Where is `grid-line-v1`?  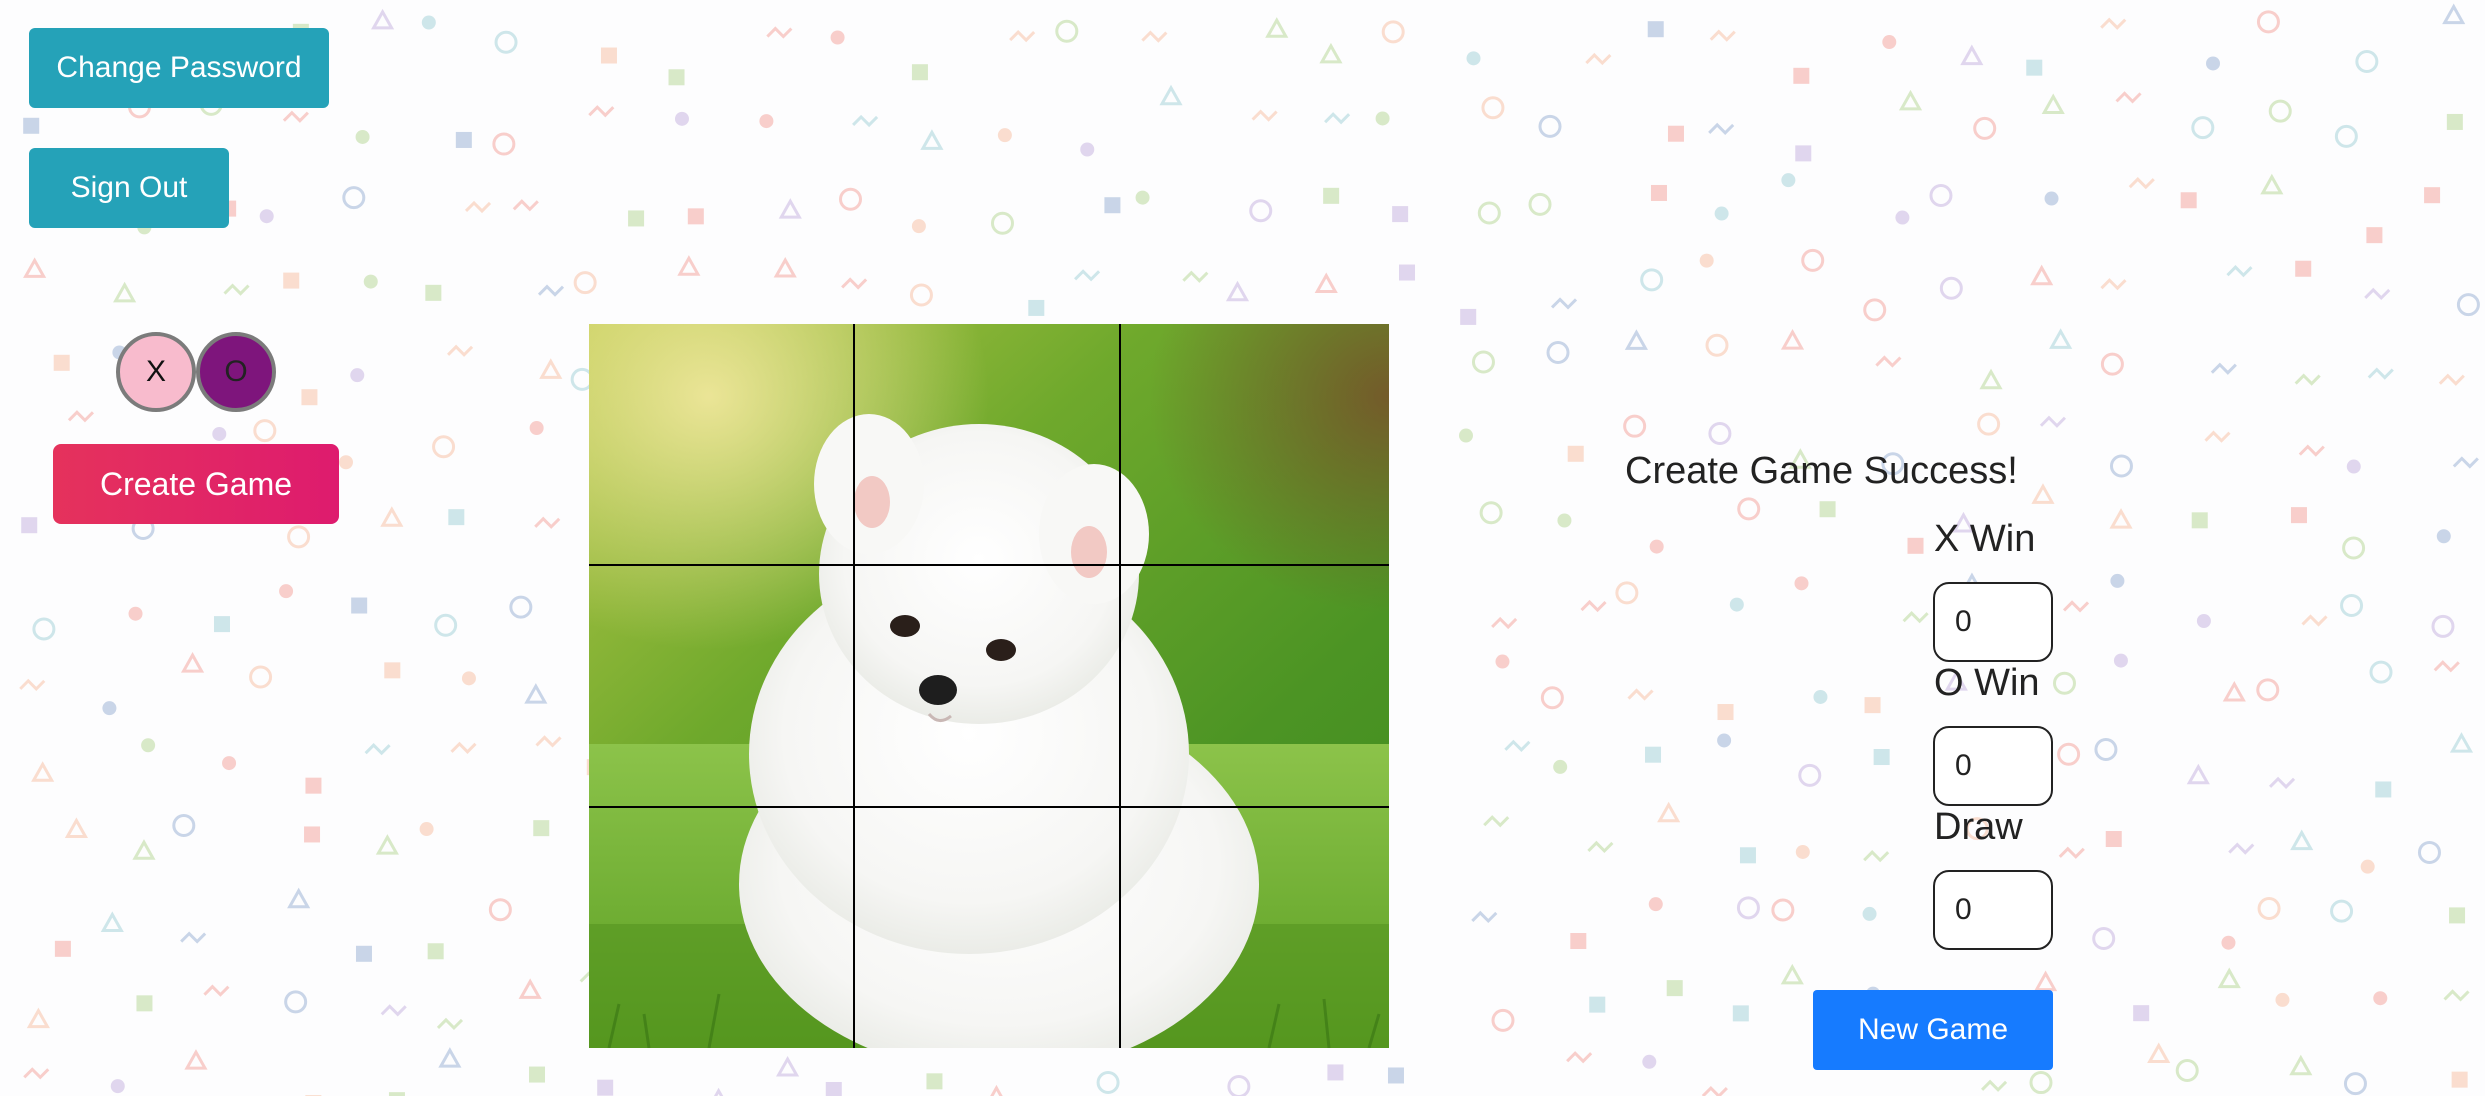
grid-line-v1 is located at coordinates (854, 686).